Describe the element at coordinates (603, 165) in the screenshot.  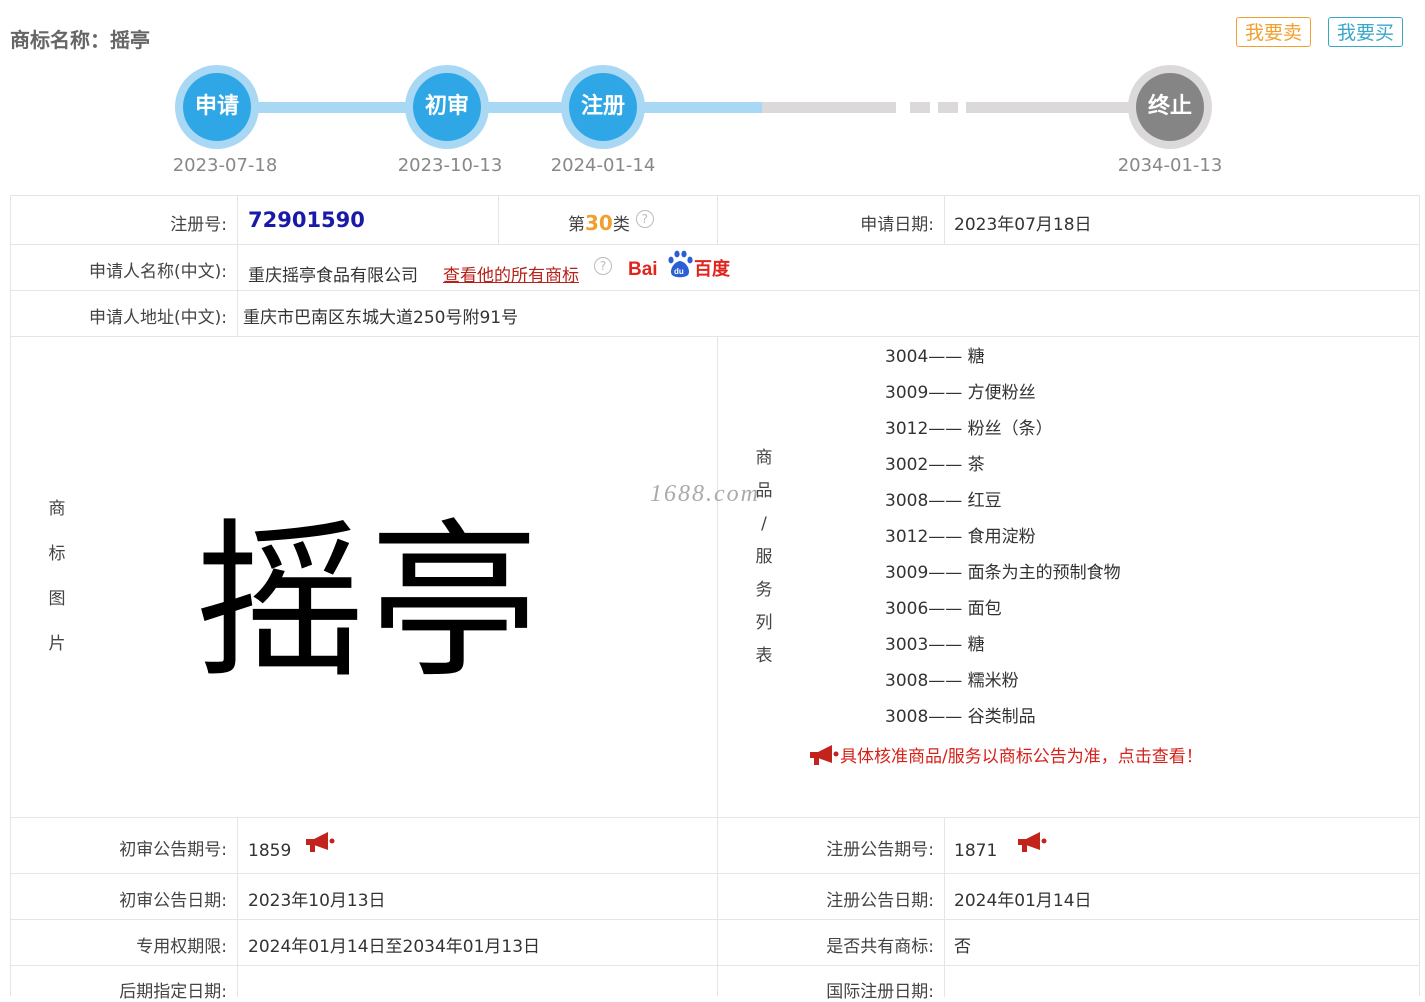
I see `timeline-date: 2024-01-14` at that location.